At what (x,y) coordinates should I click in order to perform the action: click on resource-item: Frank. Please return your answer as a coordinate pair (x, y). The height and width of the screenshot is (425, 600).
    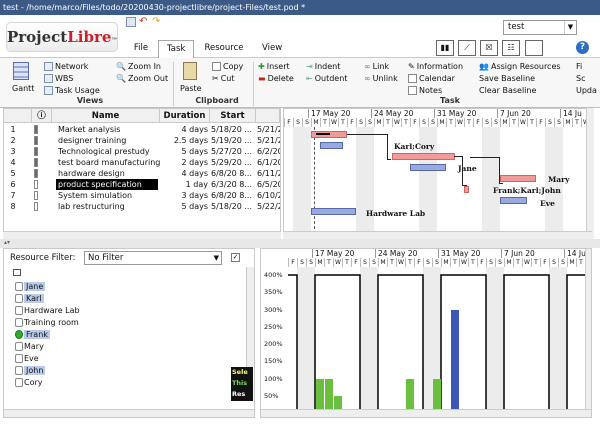
    Looking at the image, I should click on (37, 335).